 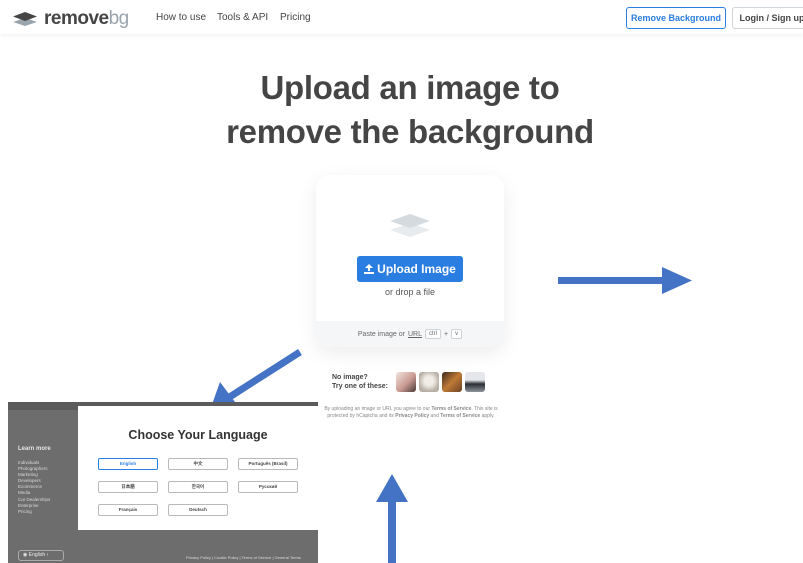 I want to click on sample-prompt-line-1: No image?, so click(x=350, y=377).